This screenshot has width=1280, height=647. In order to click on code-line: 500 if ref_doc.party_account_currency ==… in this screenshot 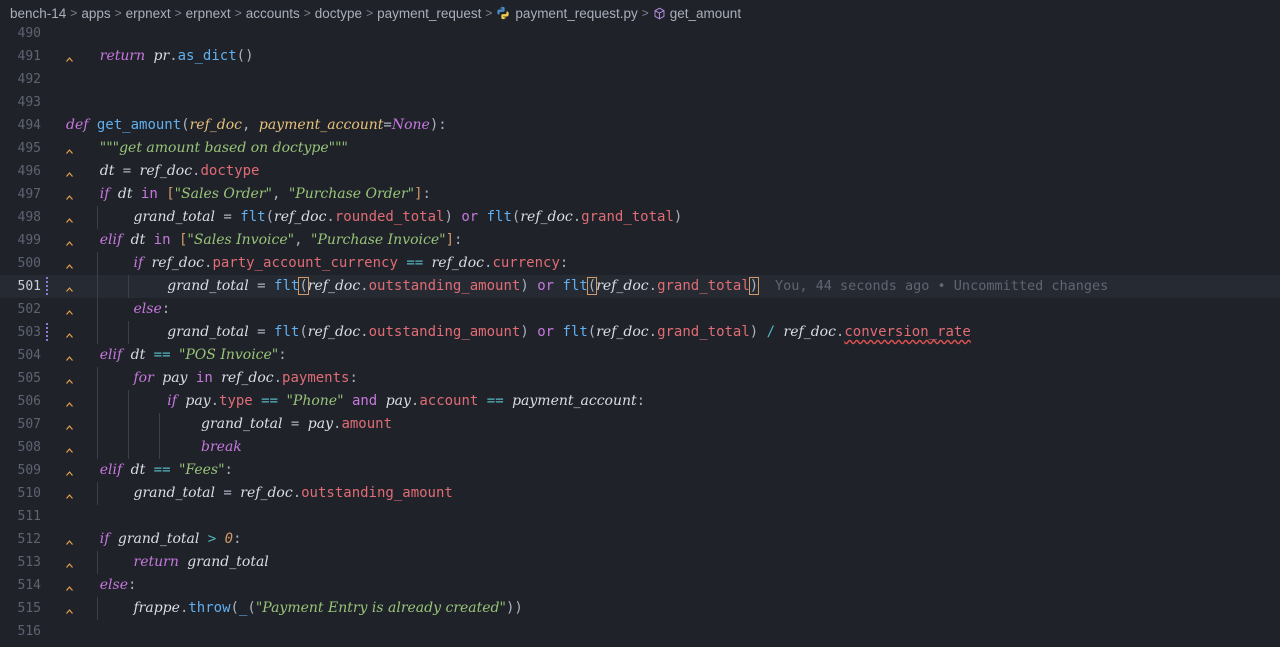, I will do `click(640, 263)`.